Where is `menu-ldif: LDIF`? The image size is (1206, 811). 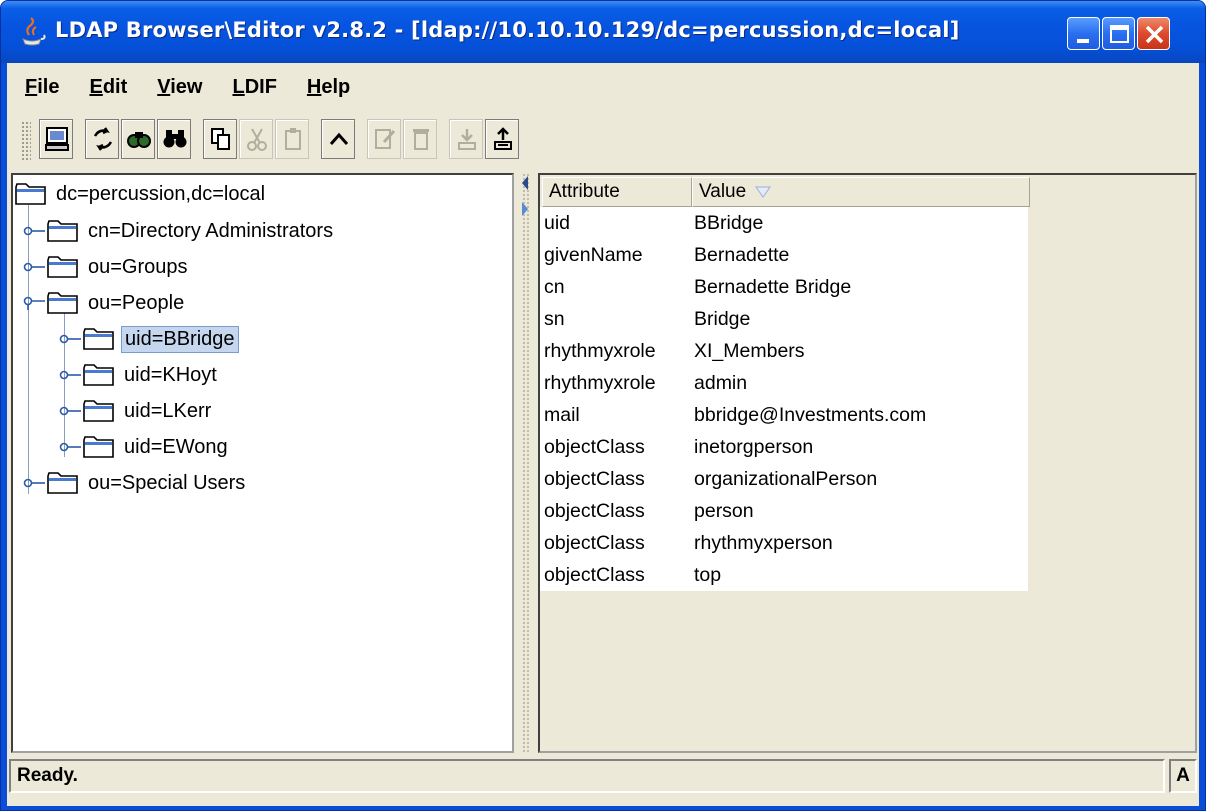
menu-ldif: LDIF is located at coordinates (254, 87).